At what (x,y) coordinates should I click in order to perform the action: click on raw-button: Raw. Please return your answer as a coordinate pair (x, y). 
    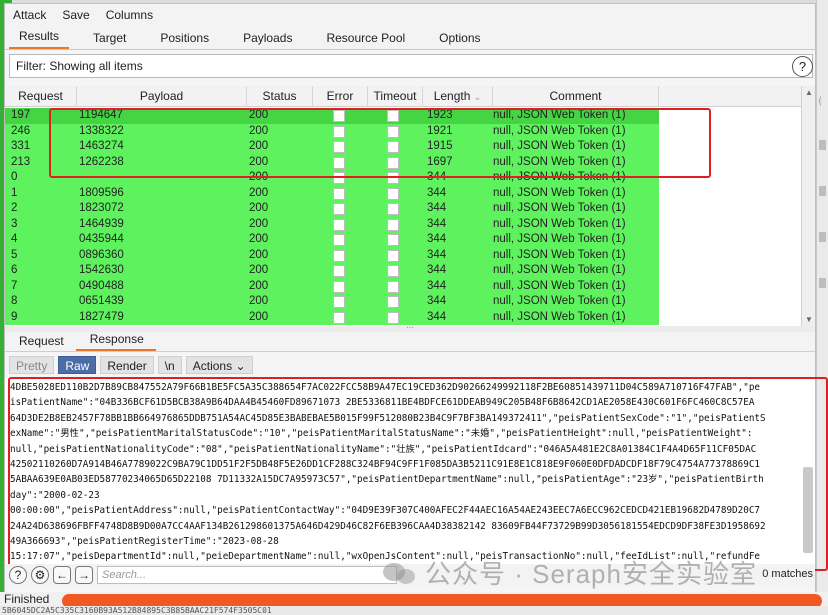
    Looking at the image, I should click on (77, 365).